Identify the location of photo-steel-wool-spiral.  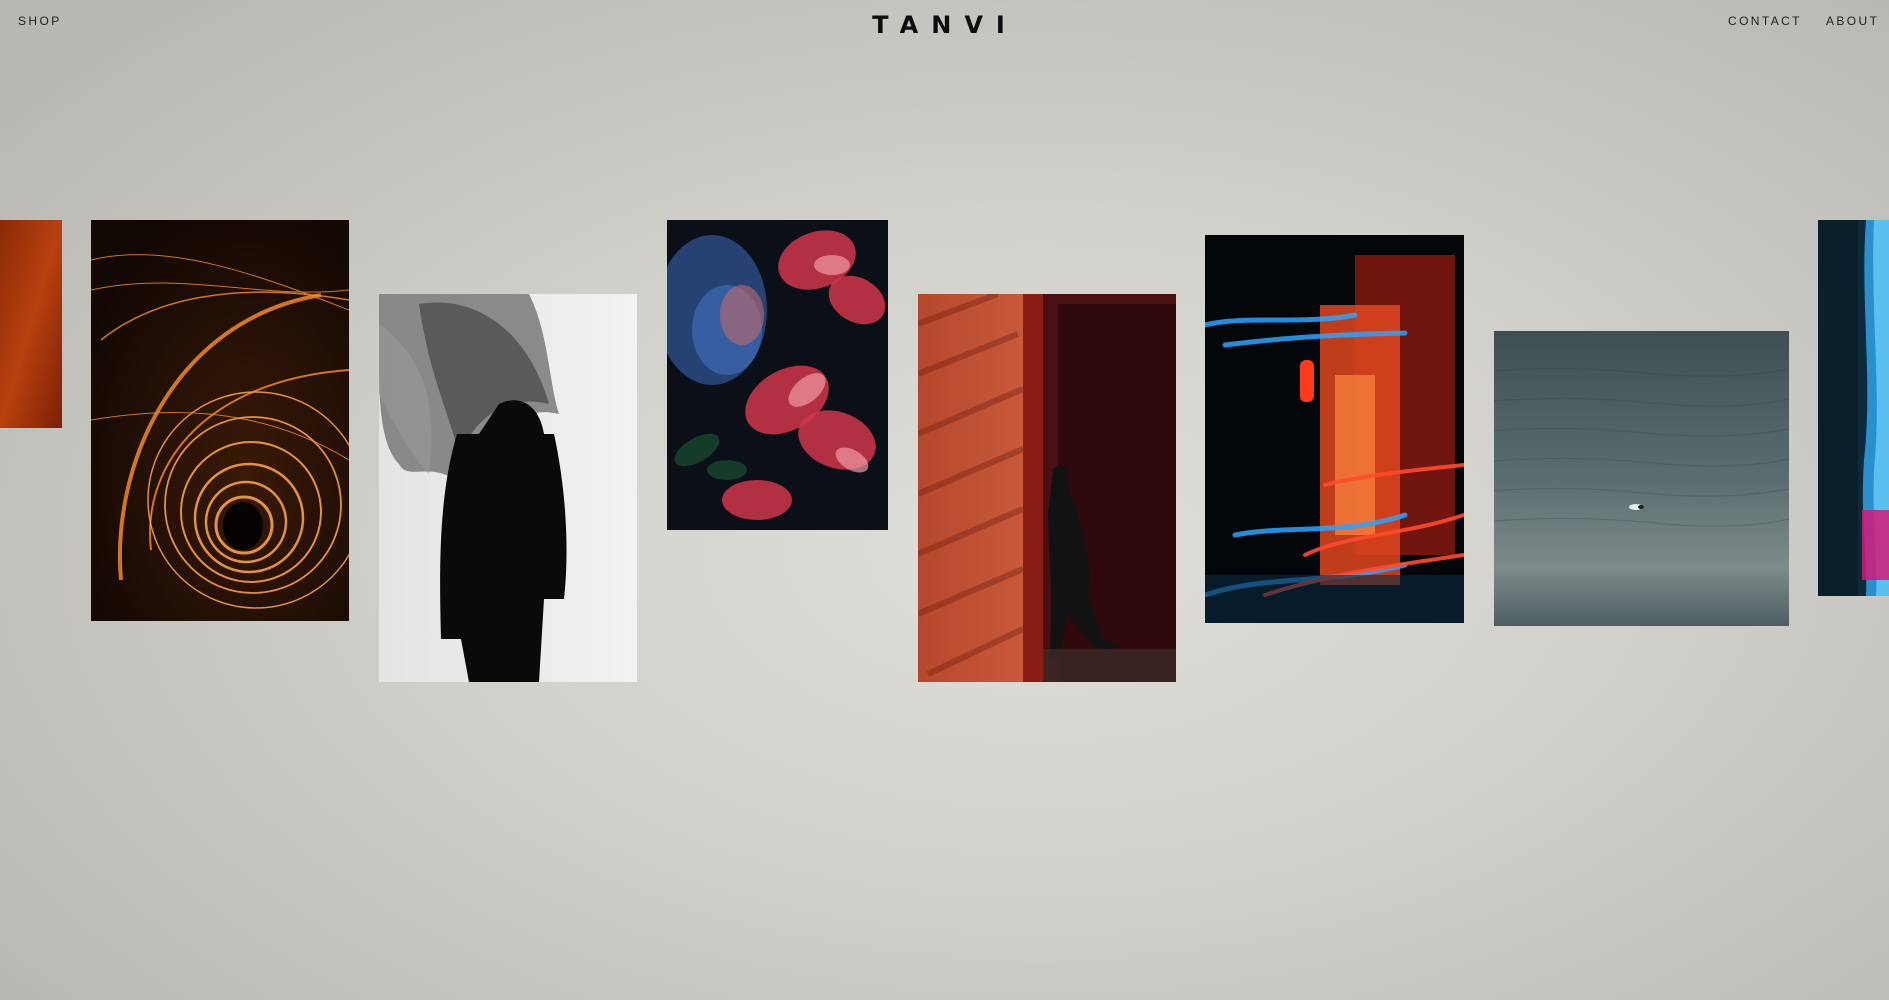
(220, 420).